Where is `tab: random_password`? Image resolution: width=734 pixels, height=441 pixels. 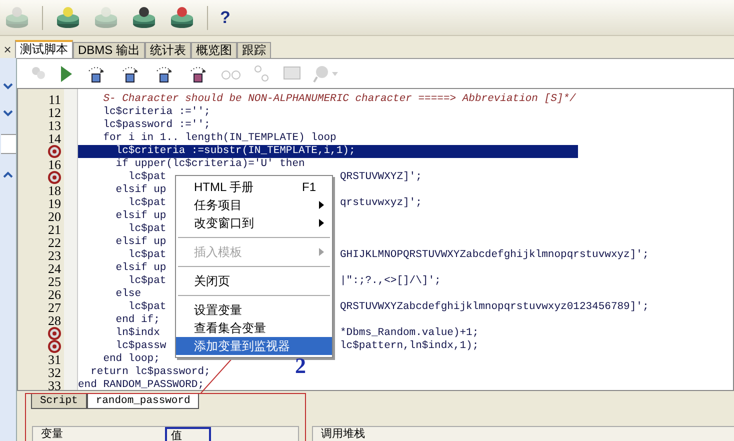 tab: random_password is located at coordinates (143, 401).